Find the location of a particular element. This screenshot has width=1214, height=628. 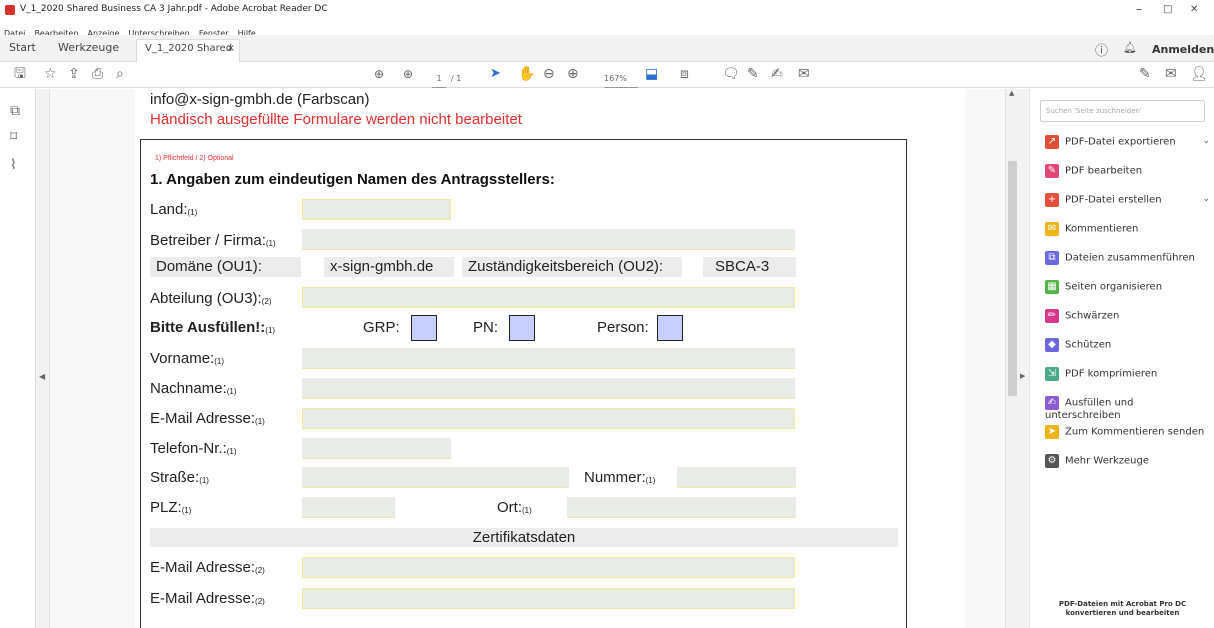

tool-item: ✎ PDF bearbeiten is located at coordinates (1127, 174).